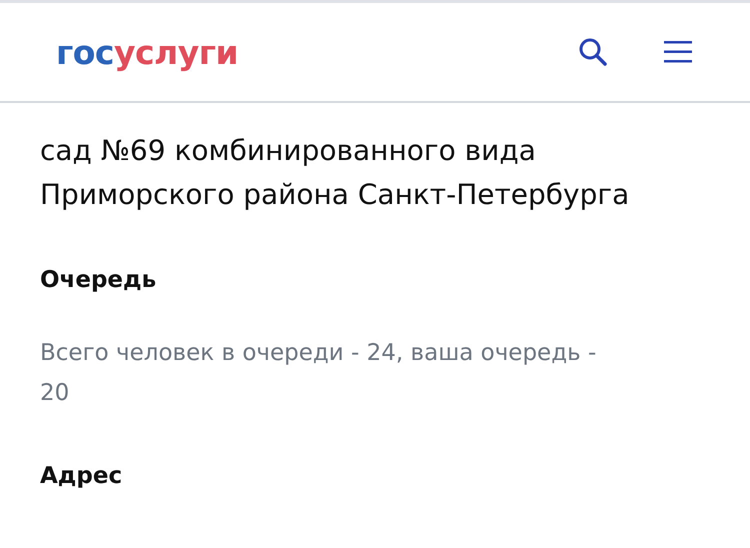  What do you see at coordinates (288, 151) in the screenshot?
I see `organization-name: сад №69 комбинированного вида` at bounding box center [288, 151].